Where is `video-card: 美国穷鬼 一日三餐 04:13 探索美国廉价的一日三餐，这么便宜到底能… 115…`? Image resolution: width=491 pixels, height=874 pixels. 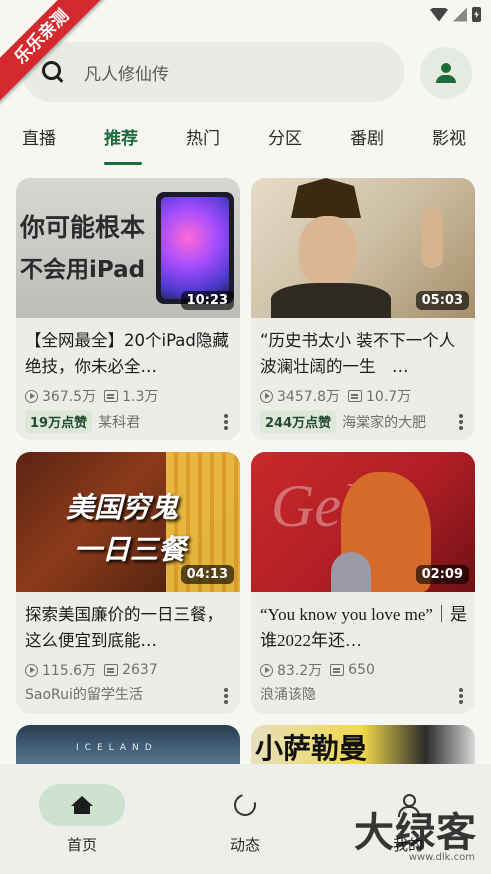 video-card: 美国穷鬼 一日三餐 04:13 探索美国廉价的一日三餐，这么便宜到底能… 115… is located at coordinates (128, 583).